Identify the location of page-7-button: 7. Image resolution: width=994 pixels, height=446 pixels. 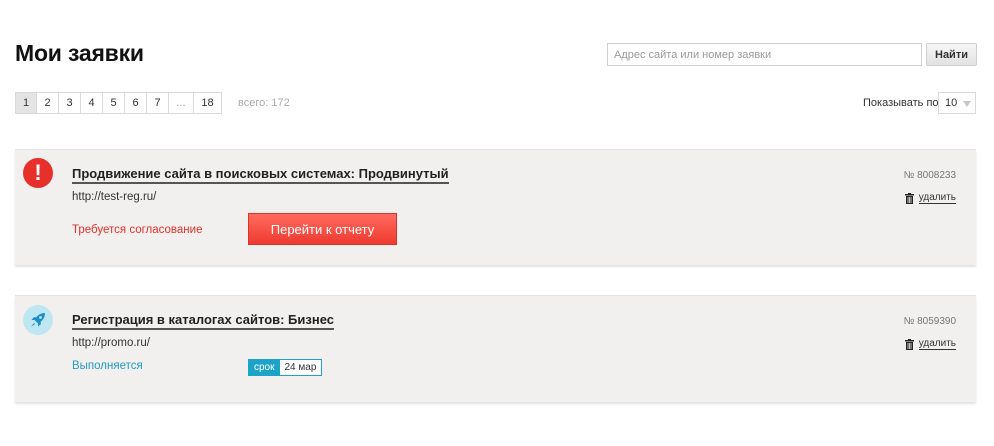
(158, 103).